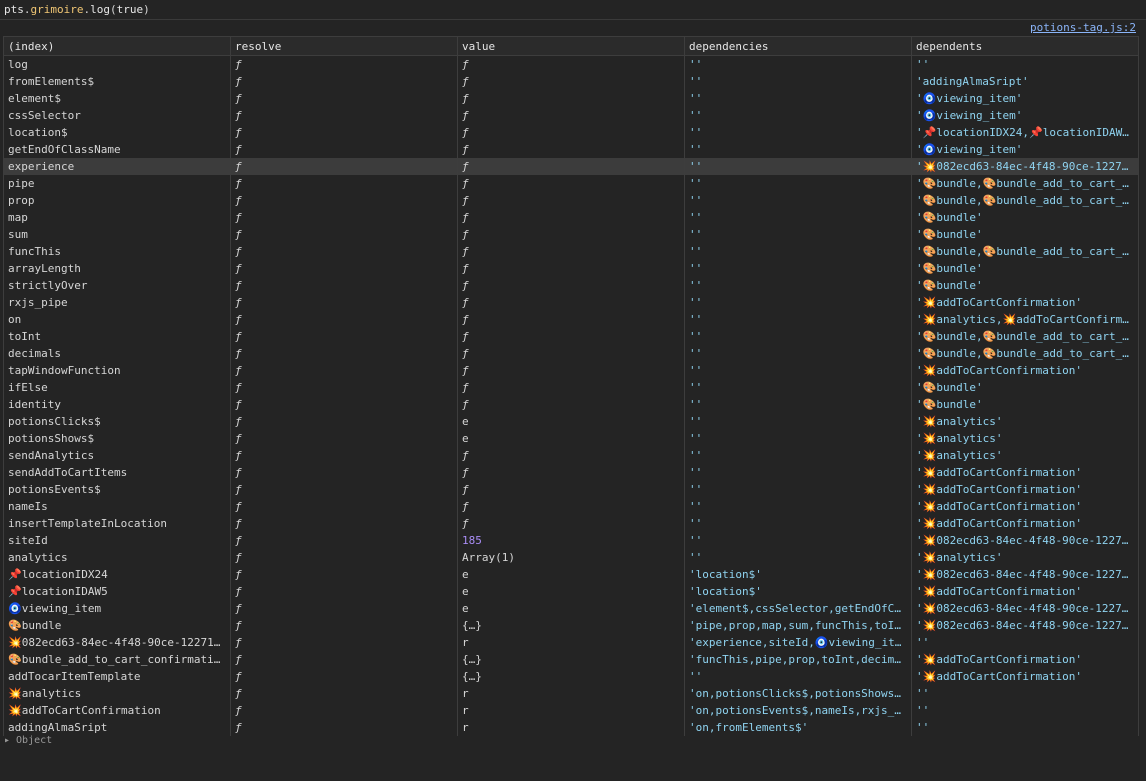  I want to click on table-row: sum ƒ ƒ '' '🎨bundle', so click(571, 234).